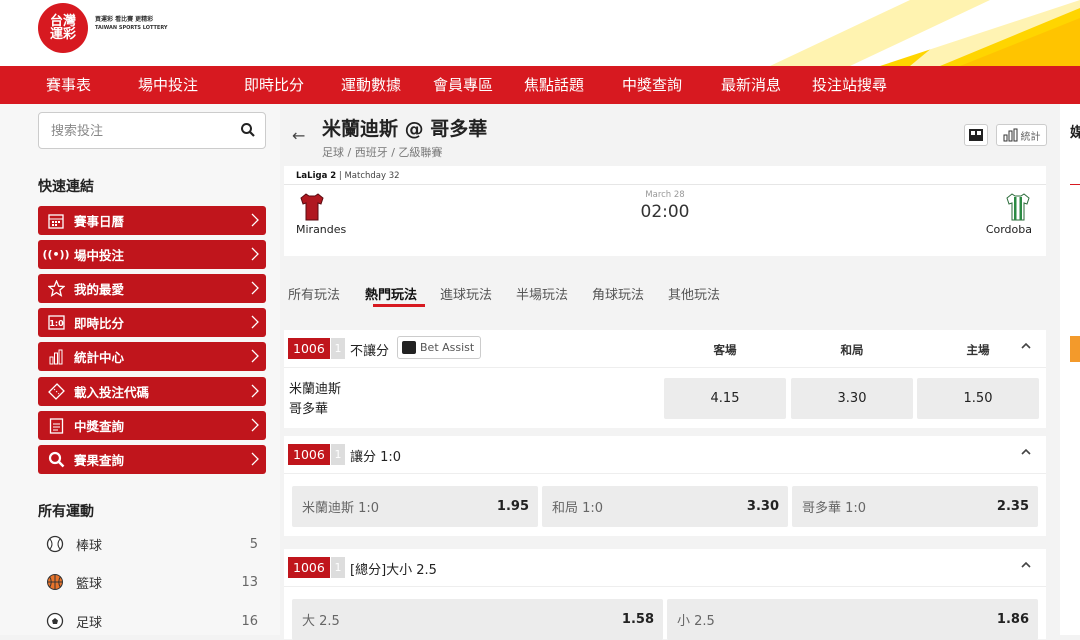 The width and height of the screenshot is (1080, 640). Describe the element at coordinates (725, 350) in the screenshot. I see `col-away: 客場` at that location.